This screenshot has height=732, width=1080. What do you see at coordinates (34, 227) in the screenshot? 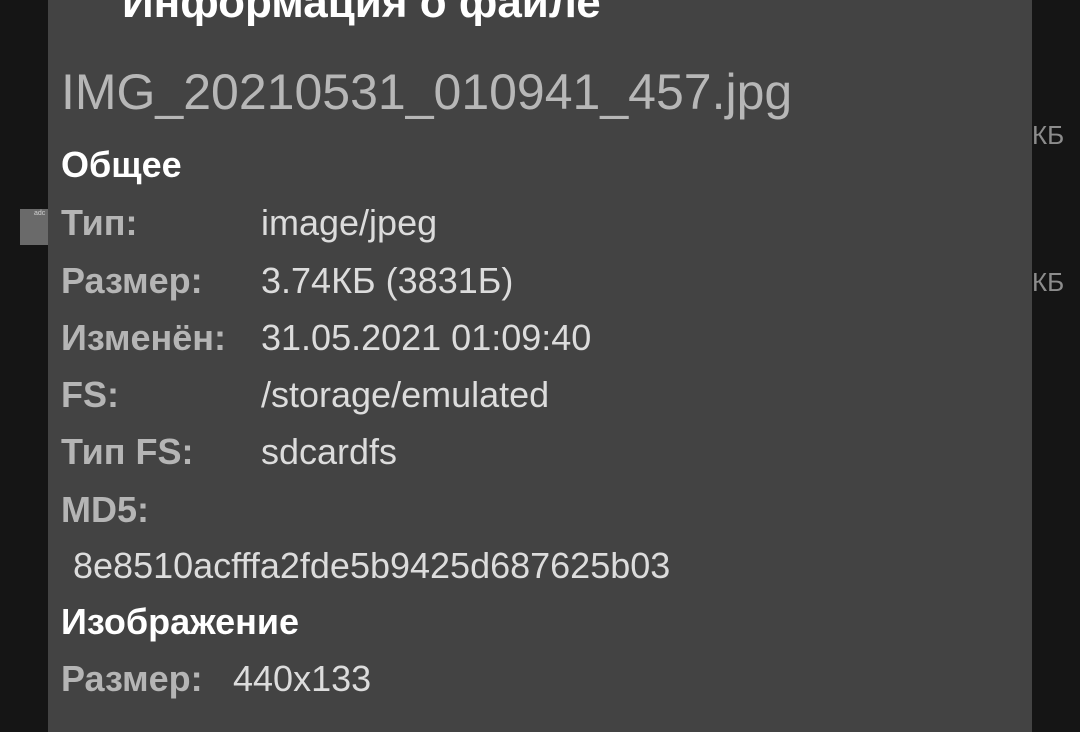
I see `file-thumbnail: adc` at bounding box center [34, 227].